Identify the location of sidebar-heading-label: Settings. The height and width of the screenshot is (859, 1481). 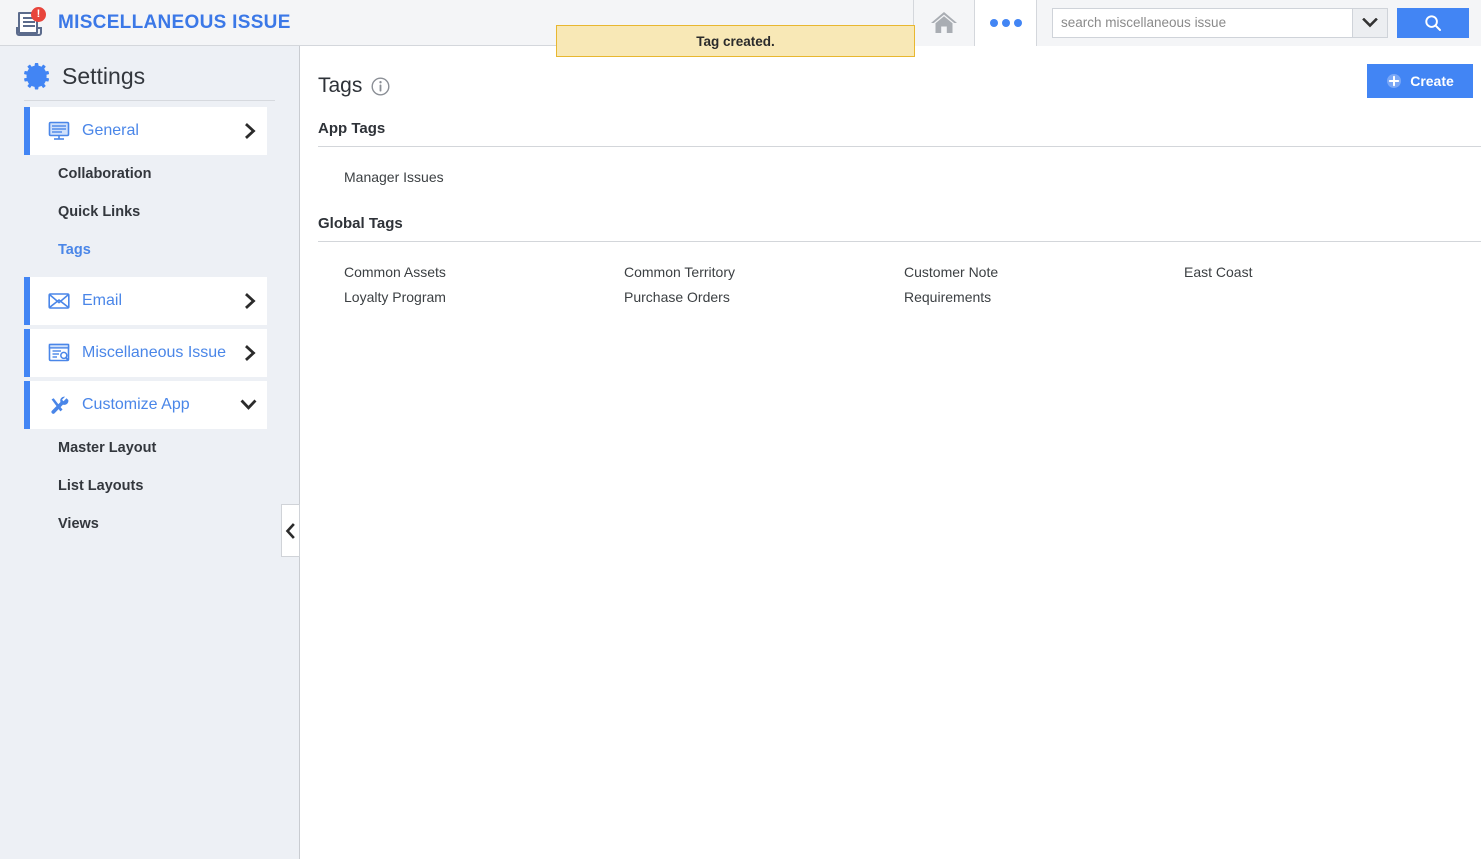
(104, 75).